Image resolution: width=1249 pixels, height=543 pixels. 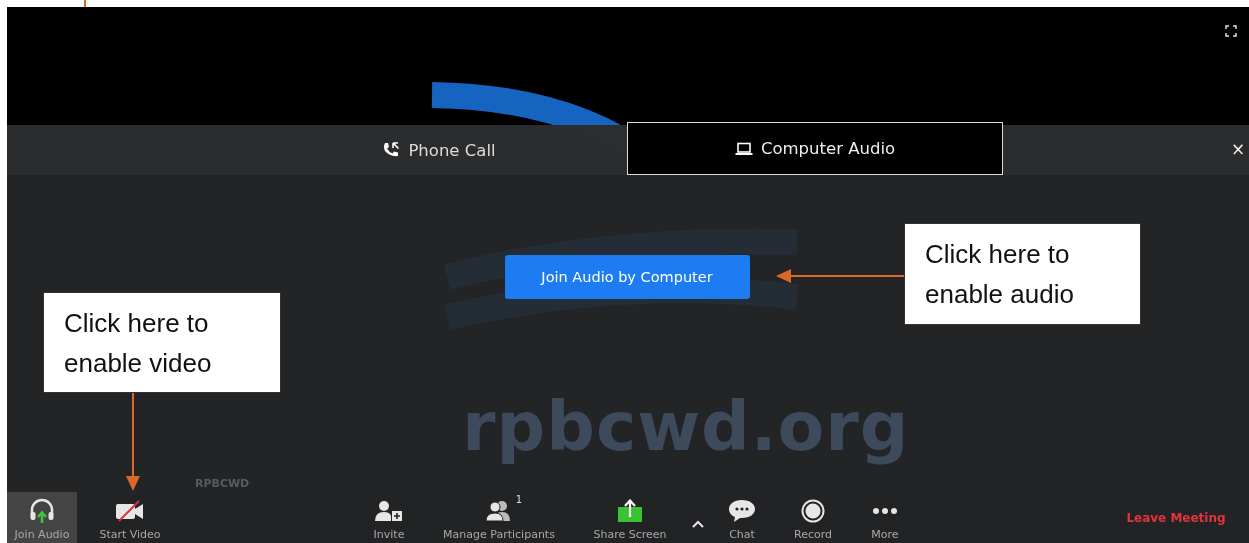 What do you see at coordinates (885, 517) in the screenshot?
I see `more-button: More` at bounding box center [885, 517].